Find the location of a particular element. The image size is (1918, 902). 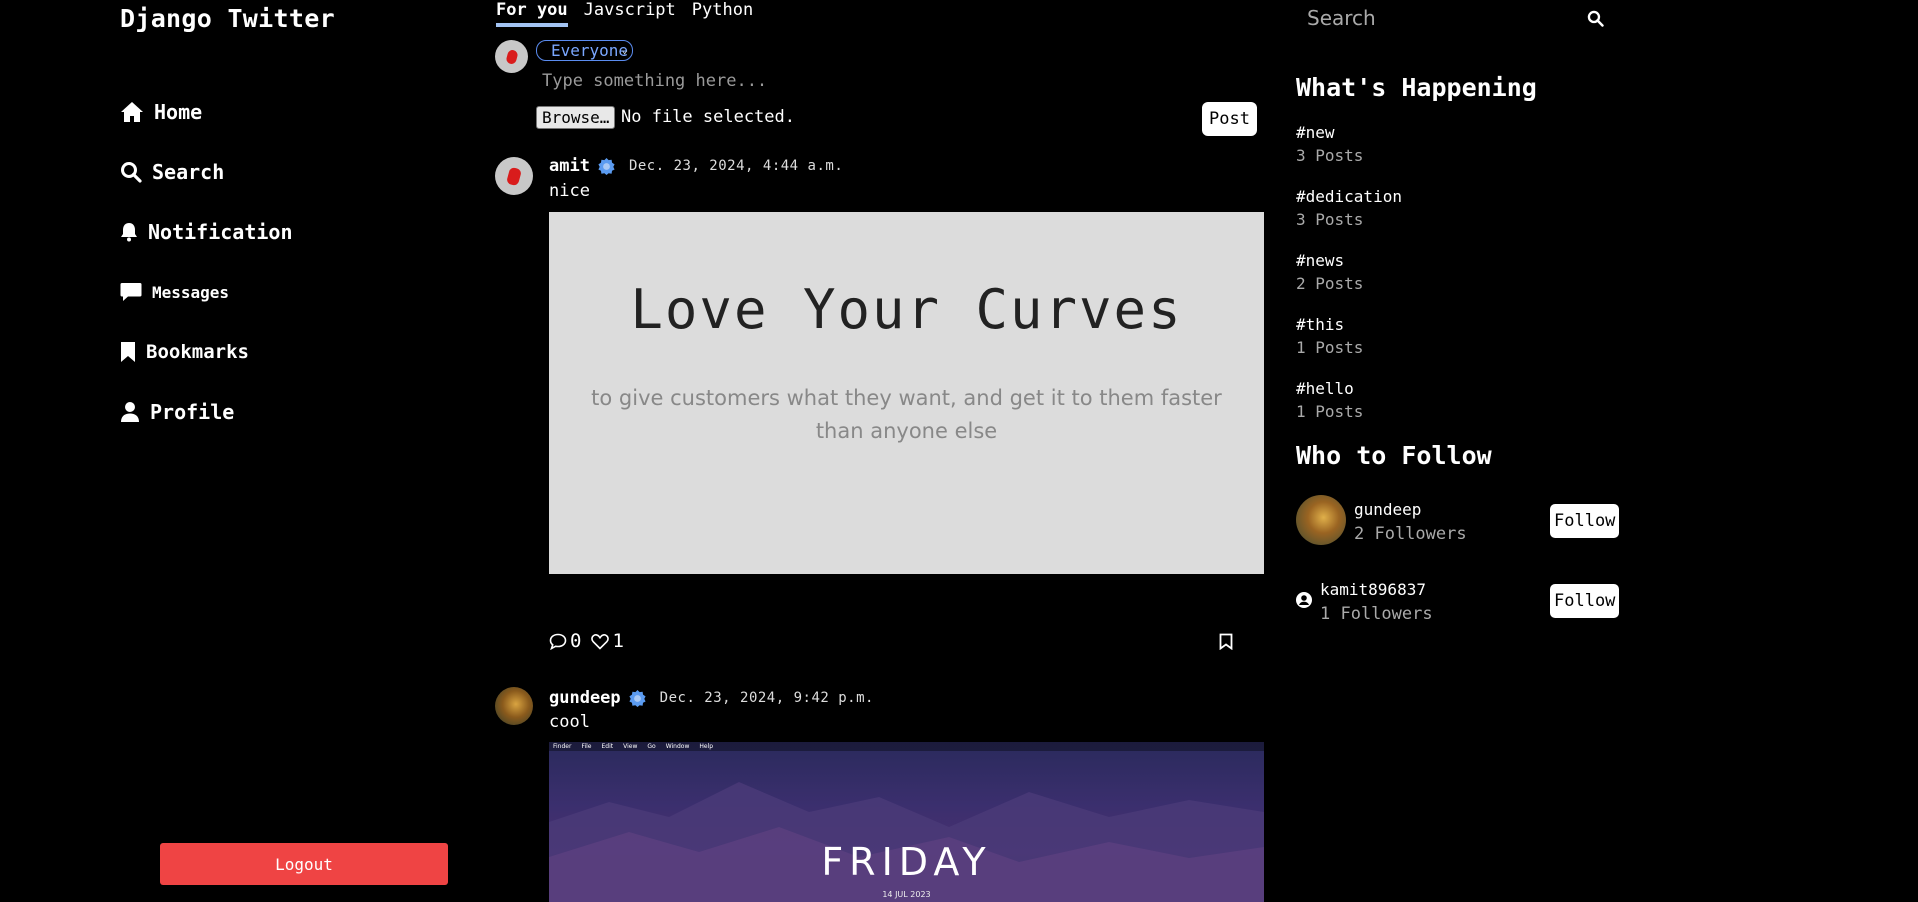

post-username: gundeep is located at coordinates (585, 698).